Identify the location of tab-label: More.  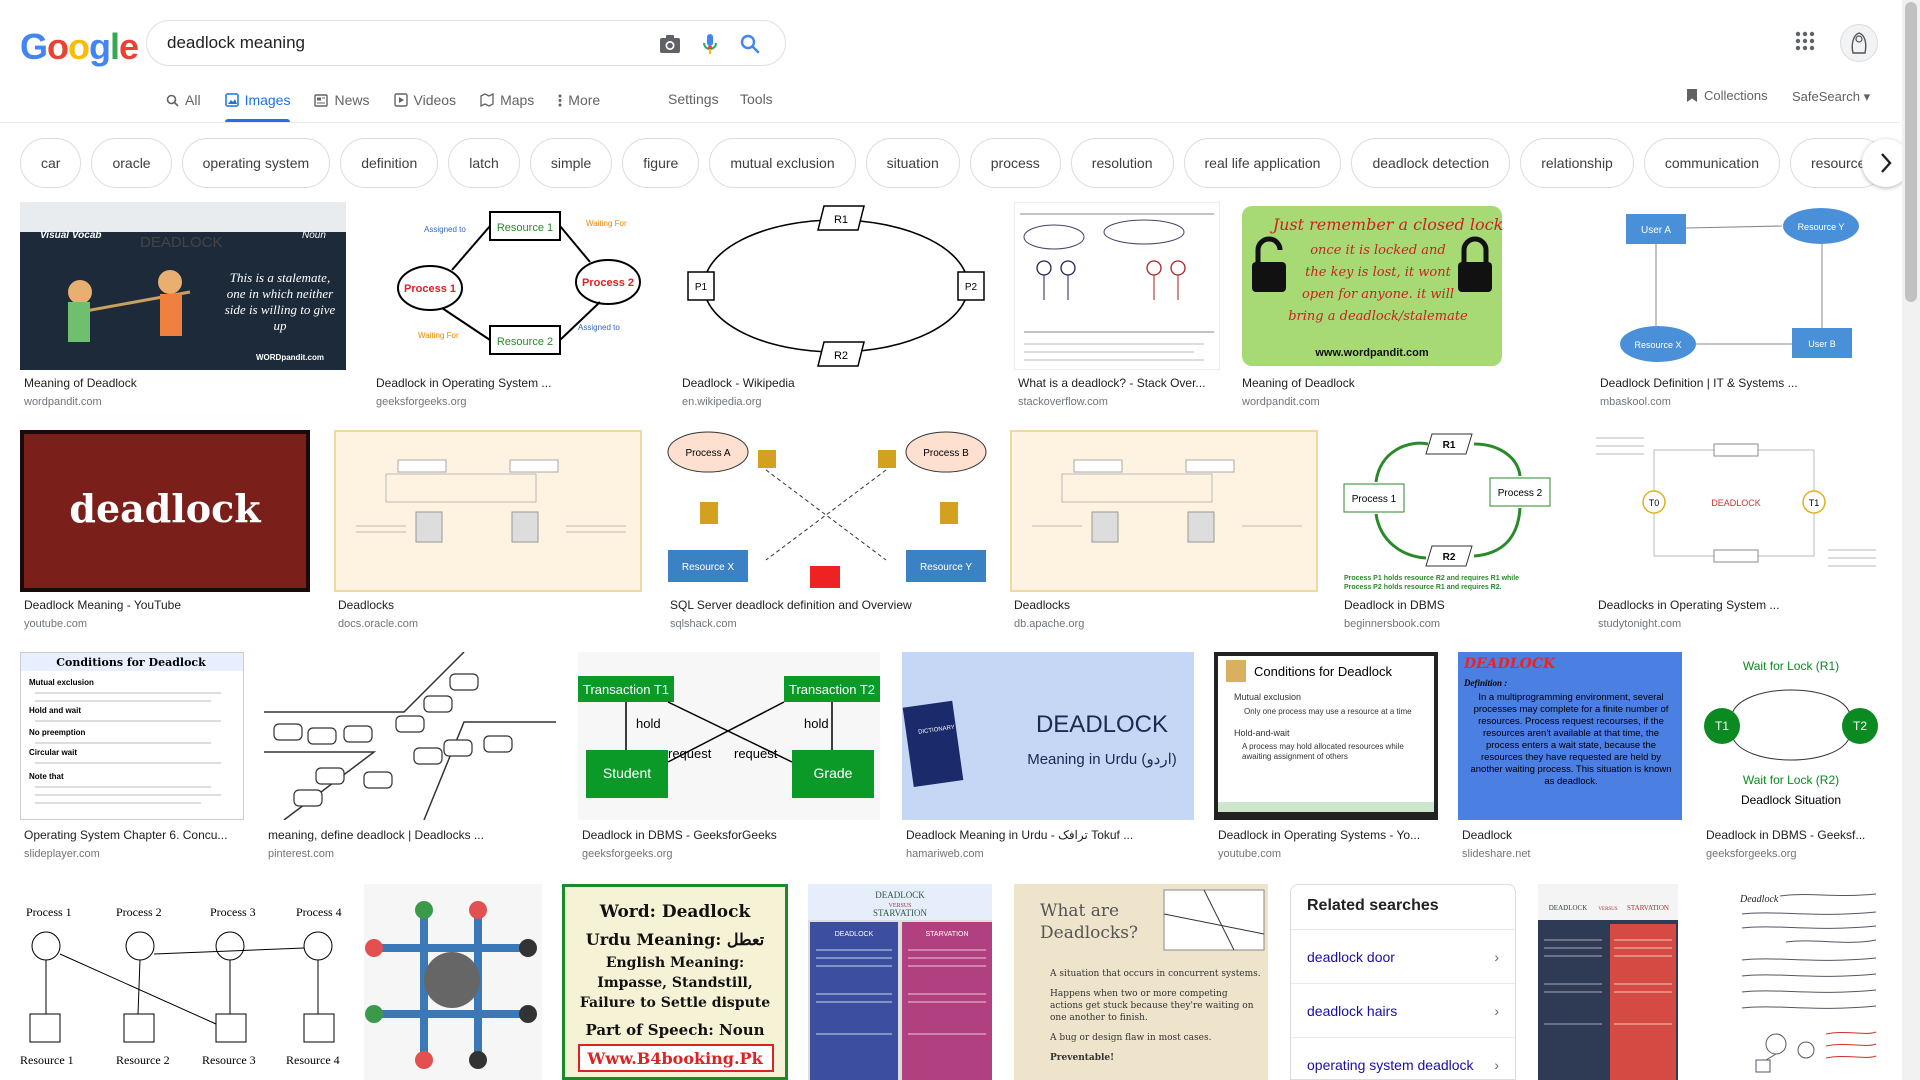
(584, 100).